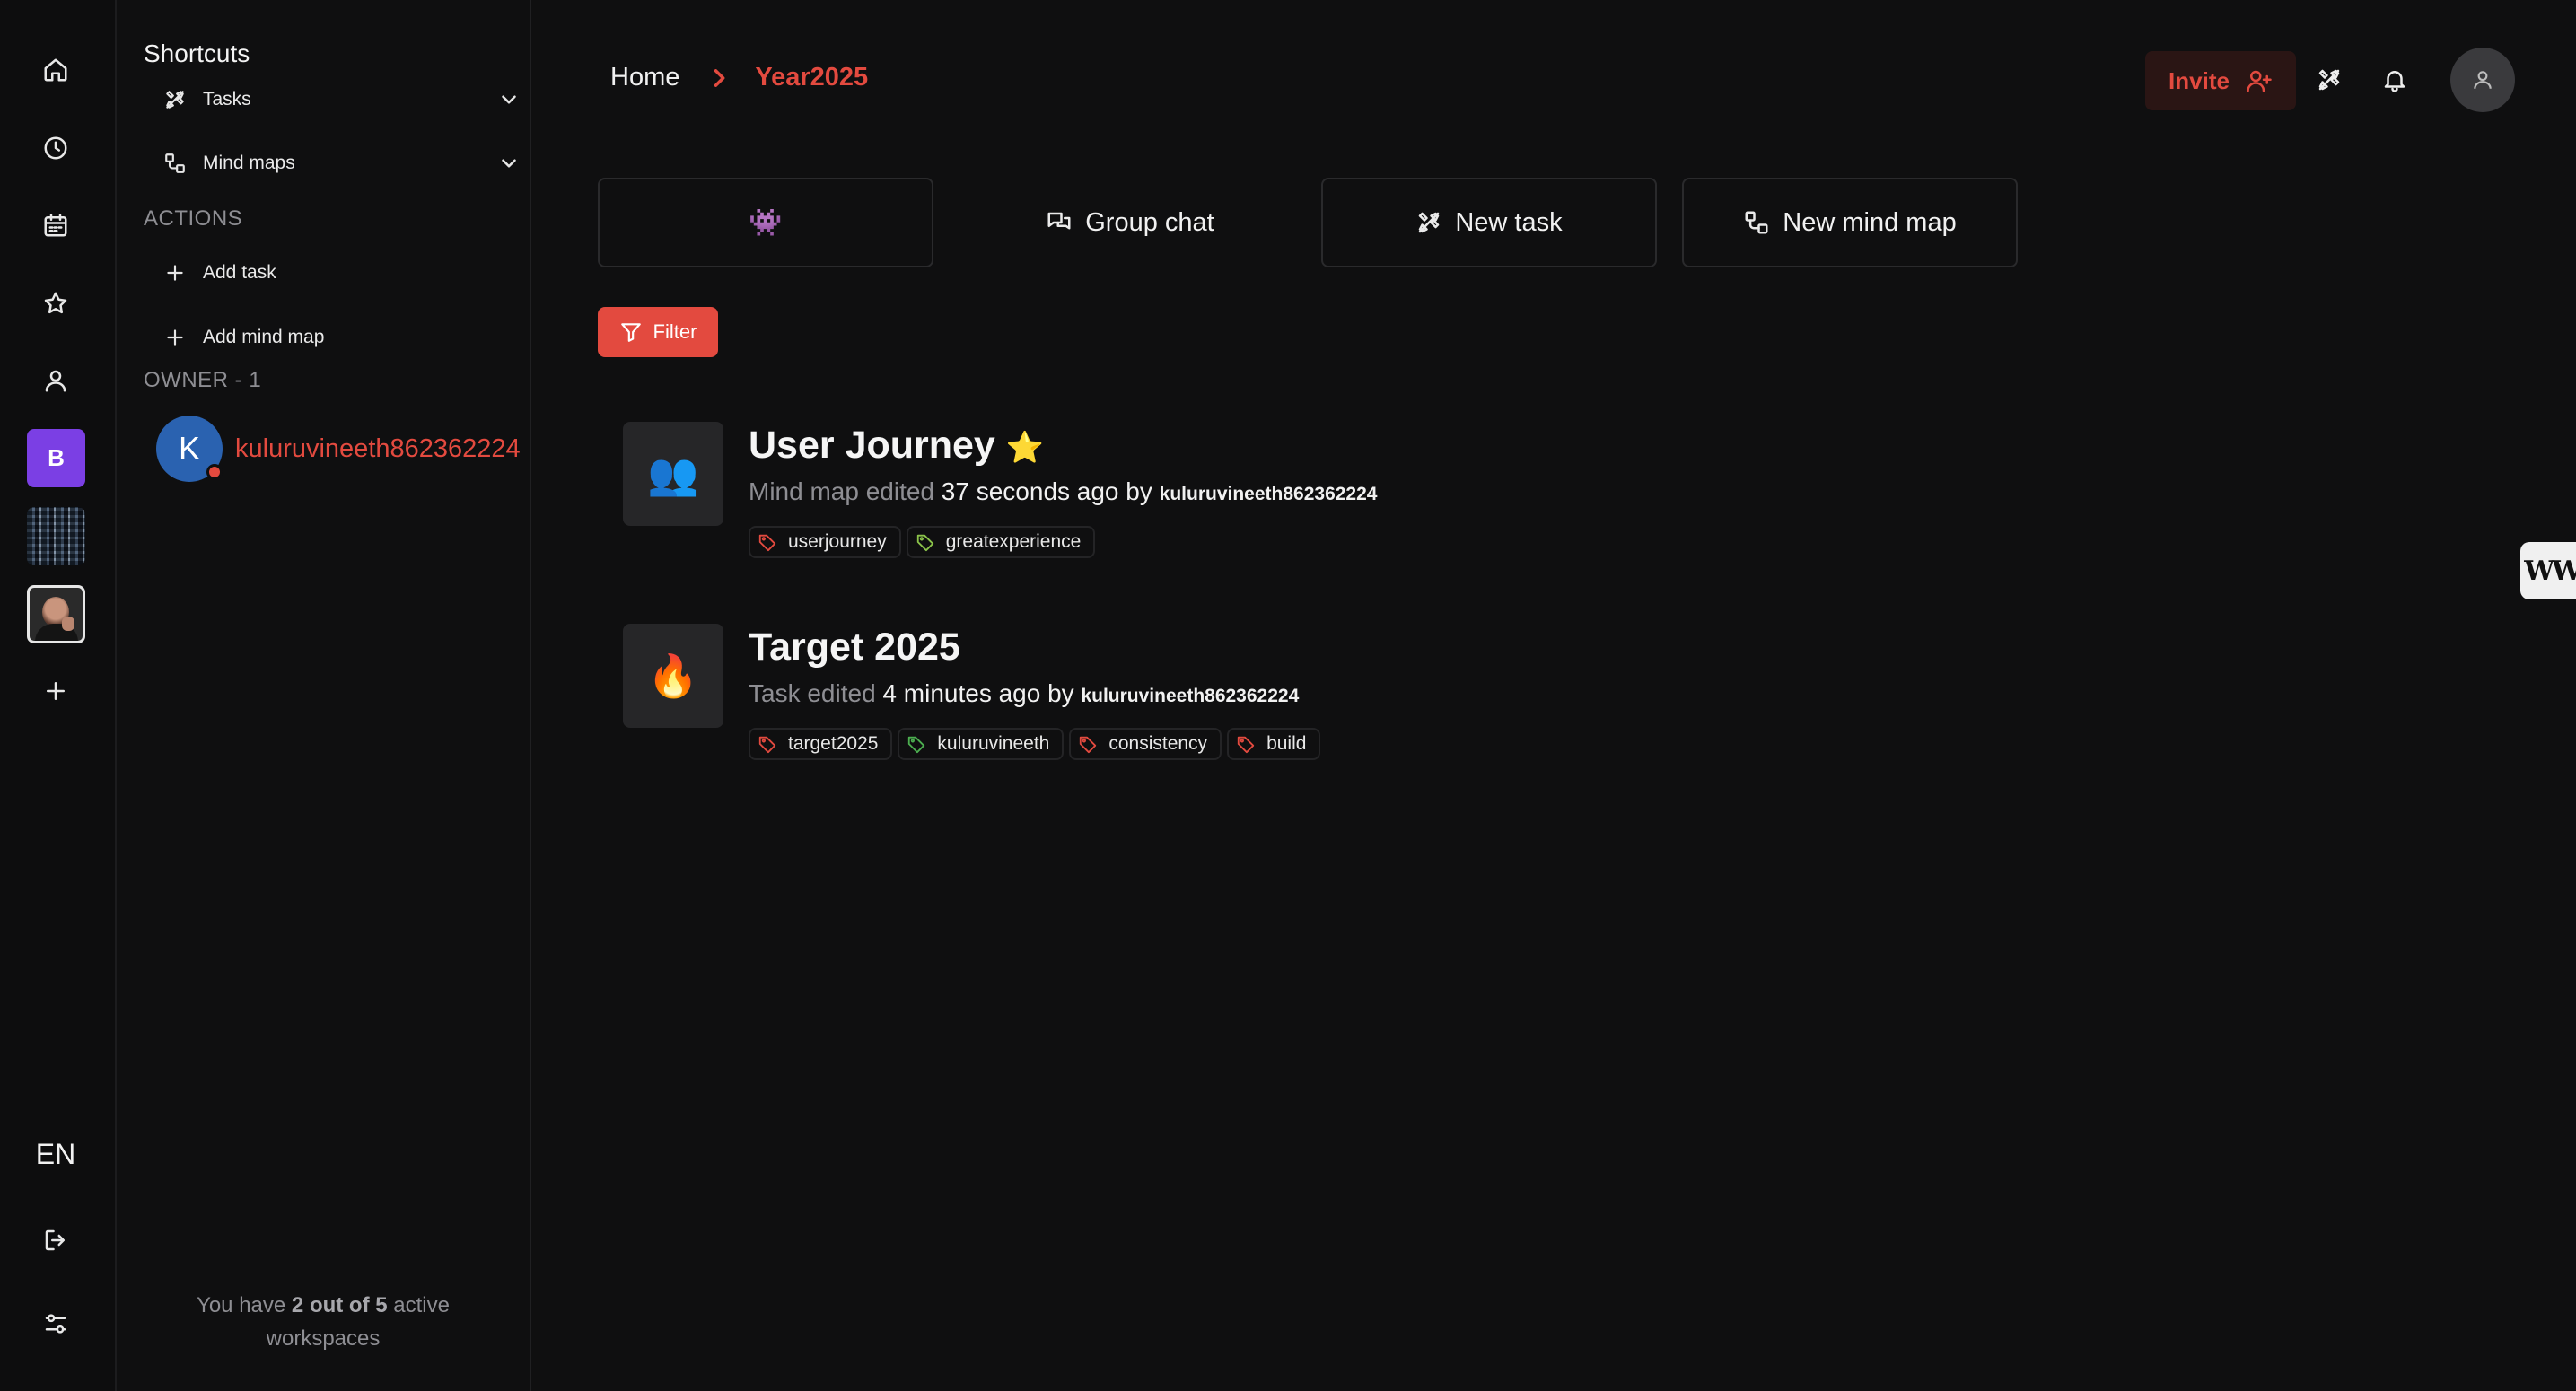 Image resolution: width=2576 pixels, height=1391 pixels. Describe the element at coordinates (2564, 571) in the screenshot. I see `side-widget-logo-extra: W` at that location.